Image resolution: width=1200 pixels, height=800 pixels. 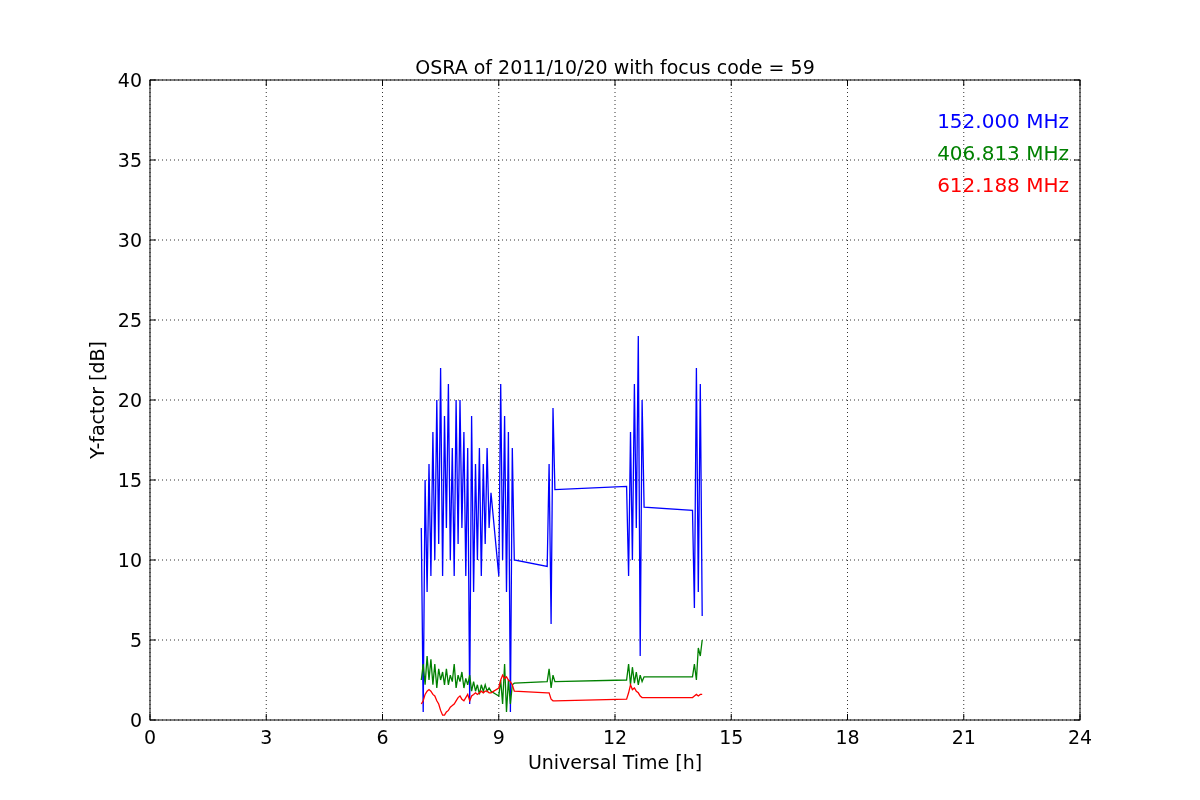 What do you see at coordinates (150, 737) in the screenshot?
I see `x-tick-label: 0` at bounding box center [150, 737].